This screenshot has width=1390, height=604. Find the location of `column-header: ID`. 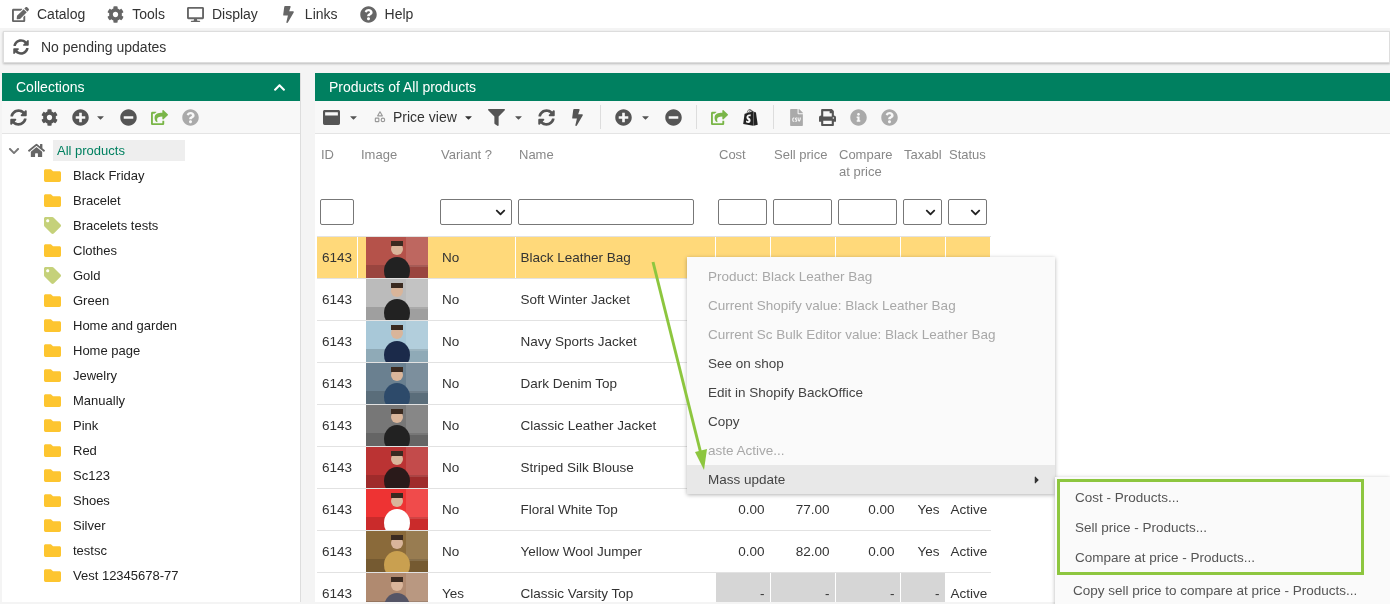

column-header: ID is located at coordinates (337, 164).